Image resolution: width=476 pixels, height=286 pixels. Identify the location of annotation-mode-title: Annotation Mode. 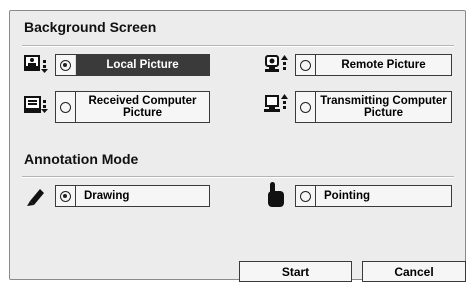
(81, 159).